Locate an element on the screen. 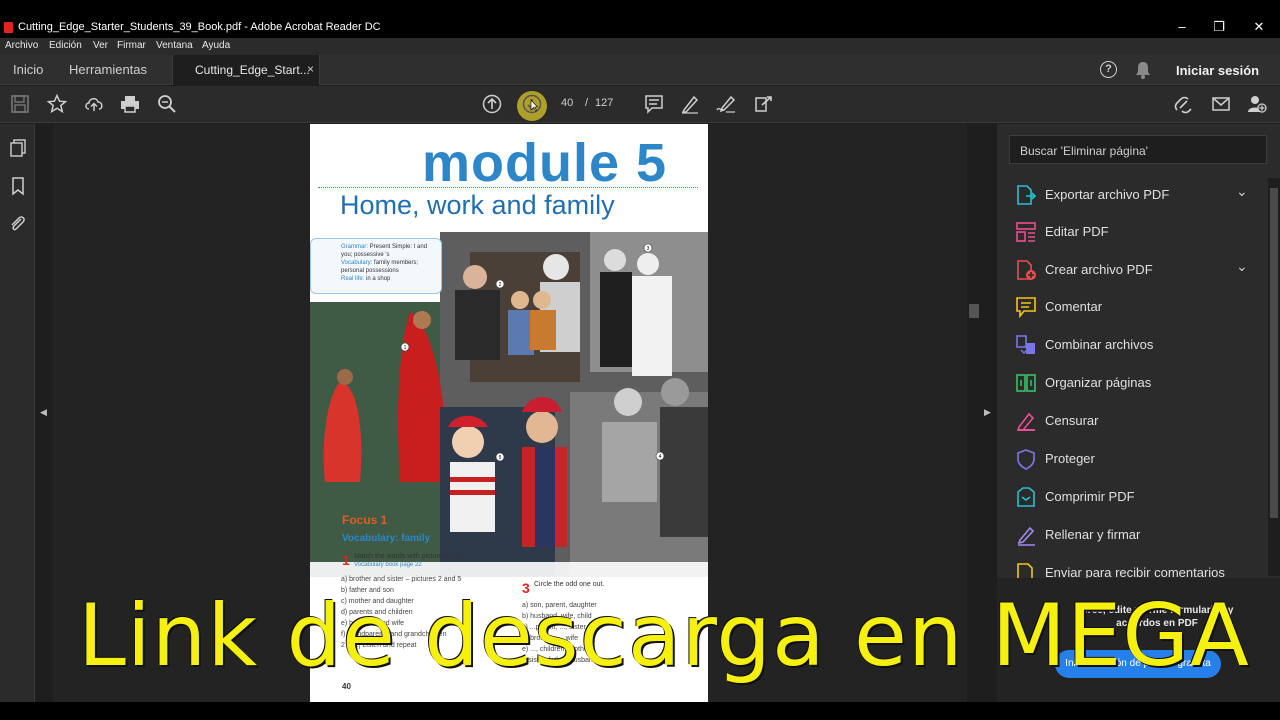 This screenshot has width=1280, height=720. comment-icon is located at coordinates (654, 104).